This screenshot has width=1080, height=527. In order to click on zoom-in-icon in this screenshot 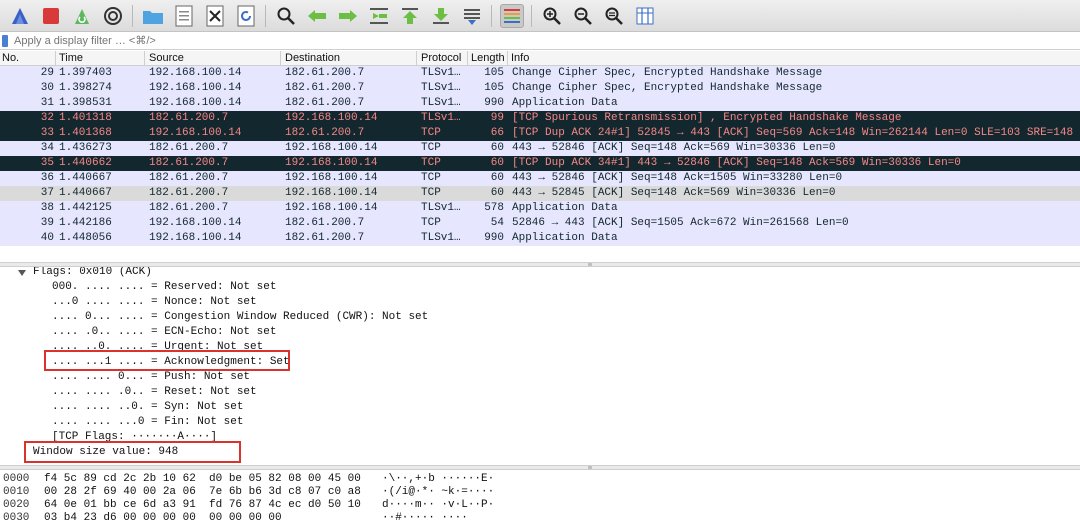, I will do `click(552, 16)`.